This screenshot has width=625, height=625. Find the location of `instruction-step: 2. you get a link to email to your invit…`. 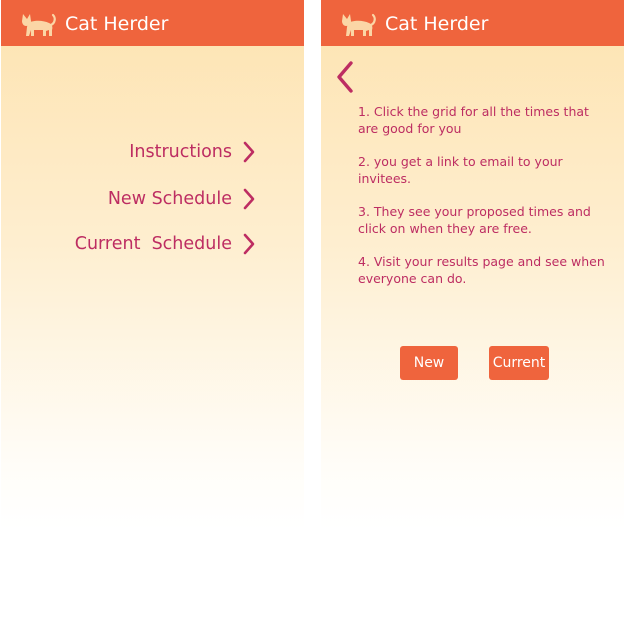

instruction-step: 2. you get a link to email to your invit… is located at coordinates (460, 170).